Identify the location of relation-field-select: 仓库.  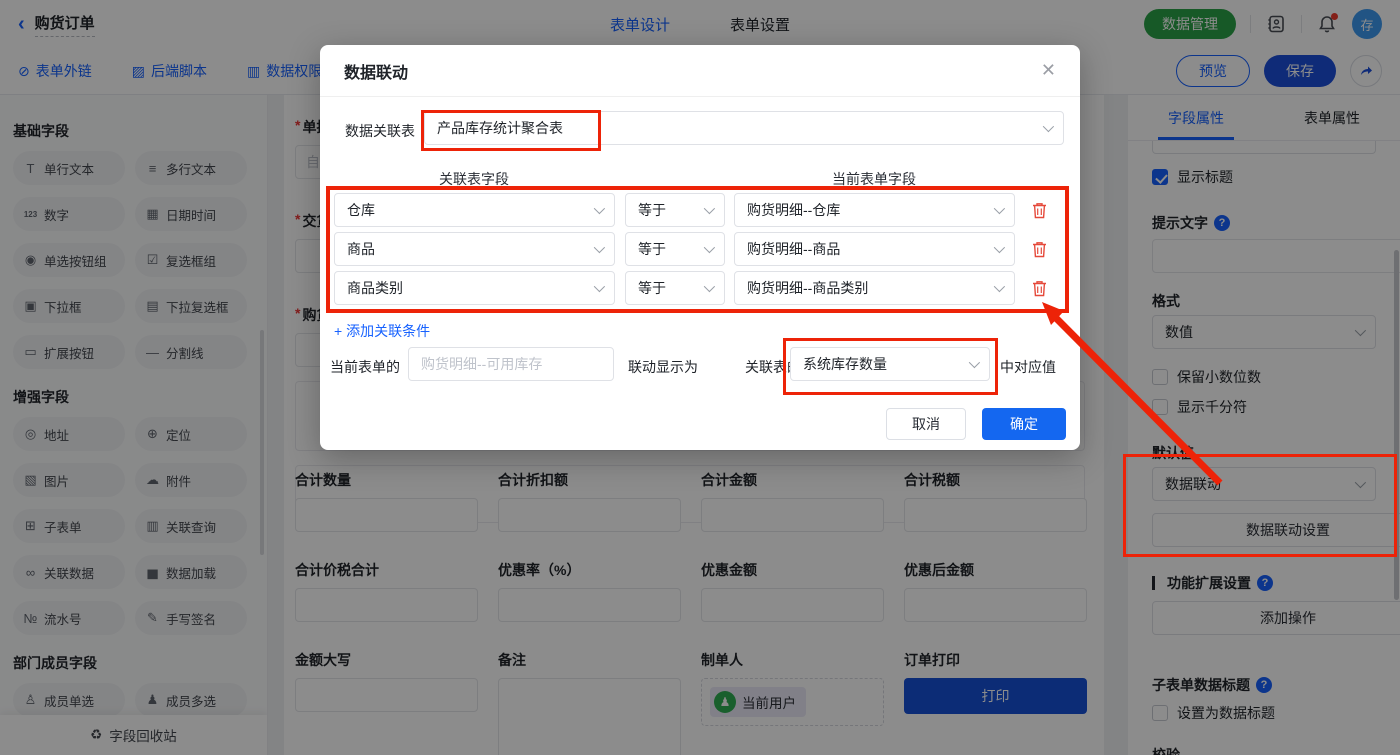
(474, 210).